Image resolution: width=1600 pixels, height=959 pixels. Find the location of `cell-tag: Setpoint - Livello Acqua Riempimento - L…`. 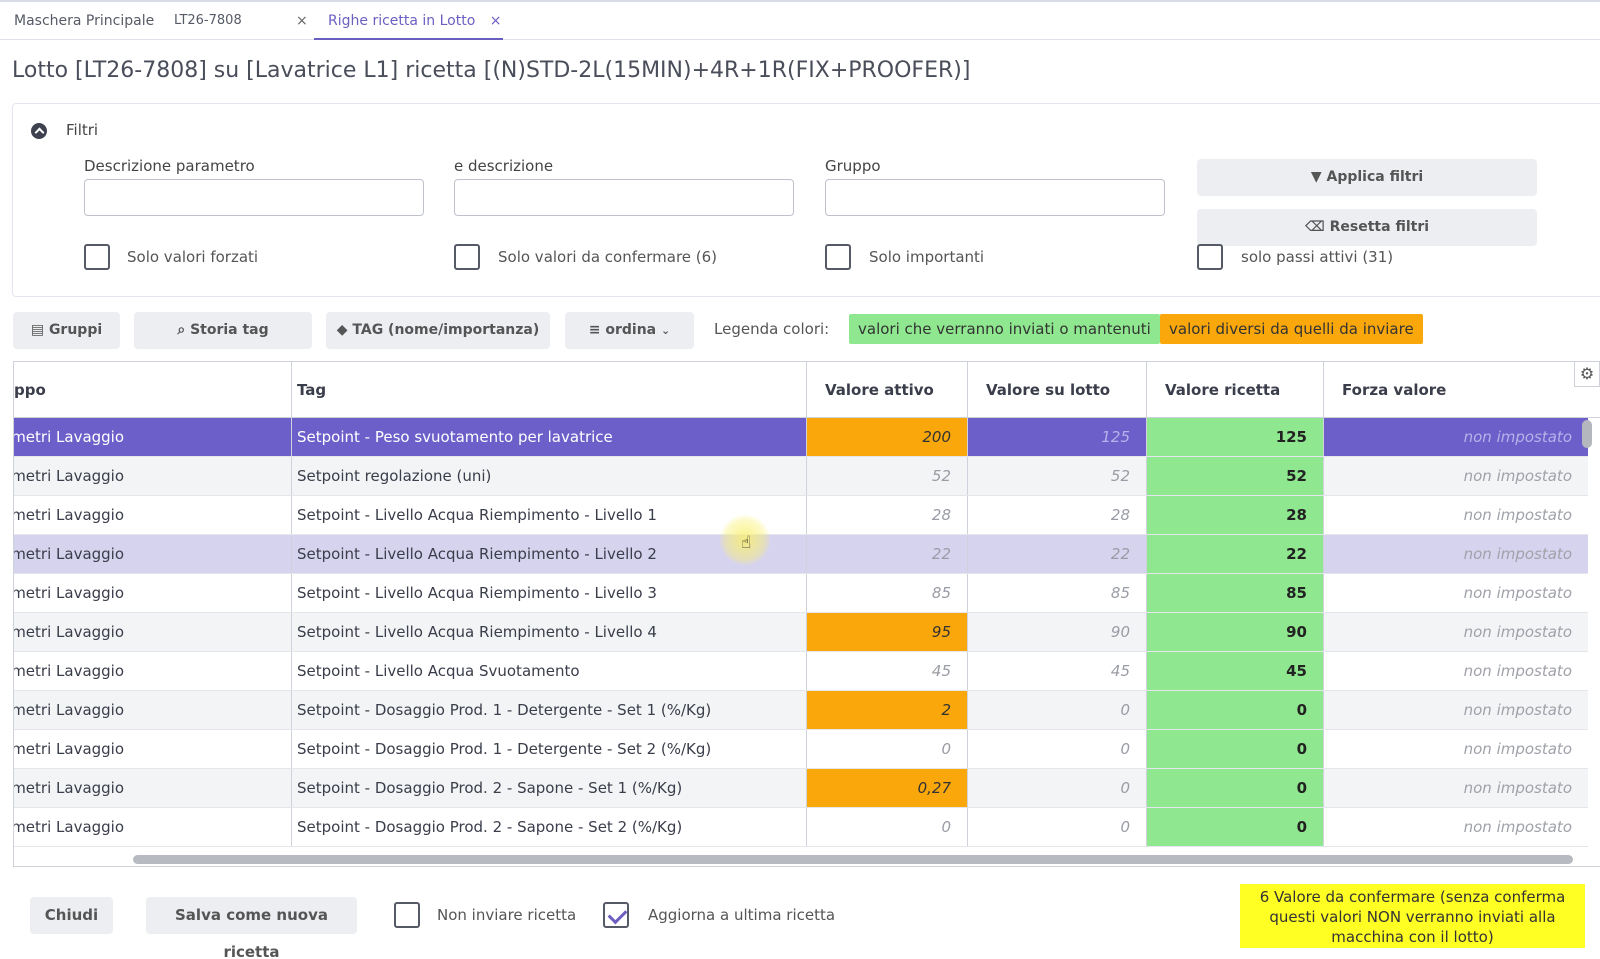

cell-tag: Setpoint - Livello Acqua Riempimento - L… is located at coordinates (543, 632).